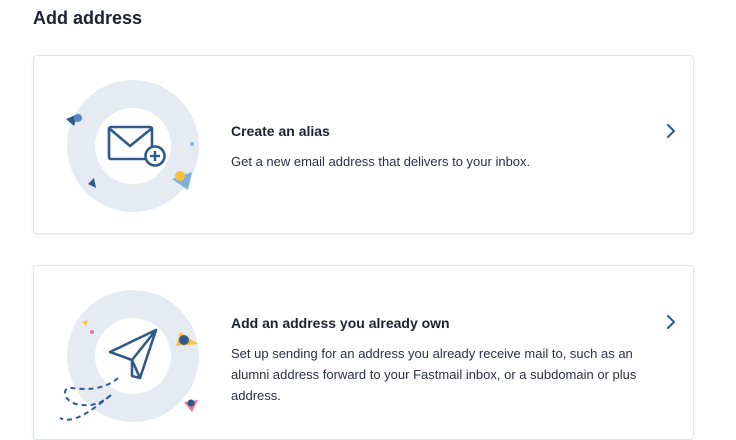  I want to click on alias-illustration, so click(132, 146).